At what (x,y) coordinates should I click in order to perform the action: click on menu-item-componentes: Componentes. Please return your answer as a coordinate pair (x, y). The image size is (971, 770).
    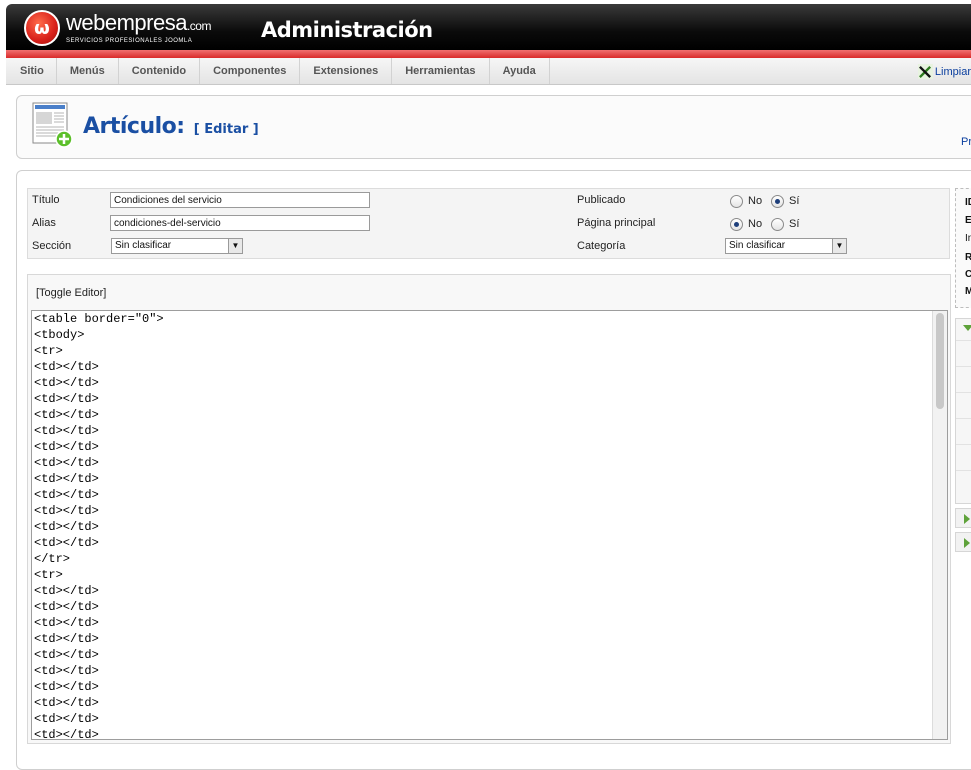
    Looking at the image, I should click on (250, 71).